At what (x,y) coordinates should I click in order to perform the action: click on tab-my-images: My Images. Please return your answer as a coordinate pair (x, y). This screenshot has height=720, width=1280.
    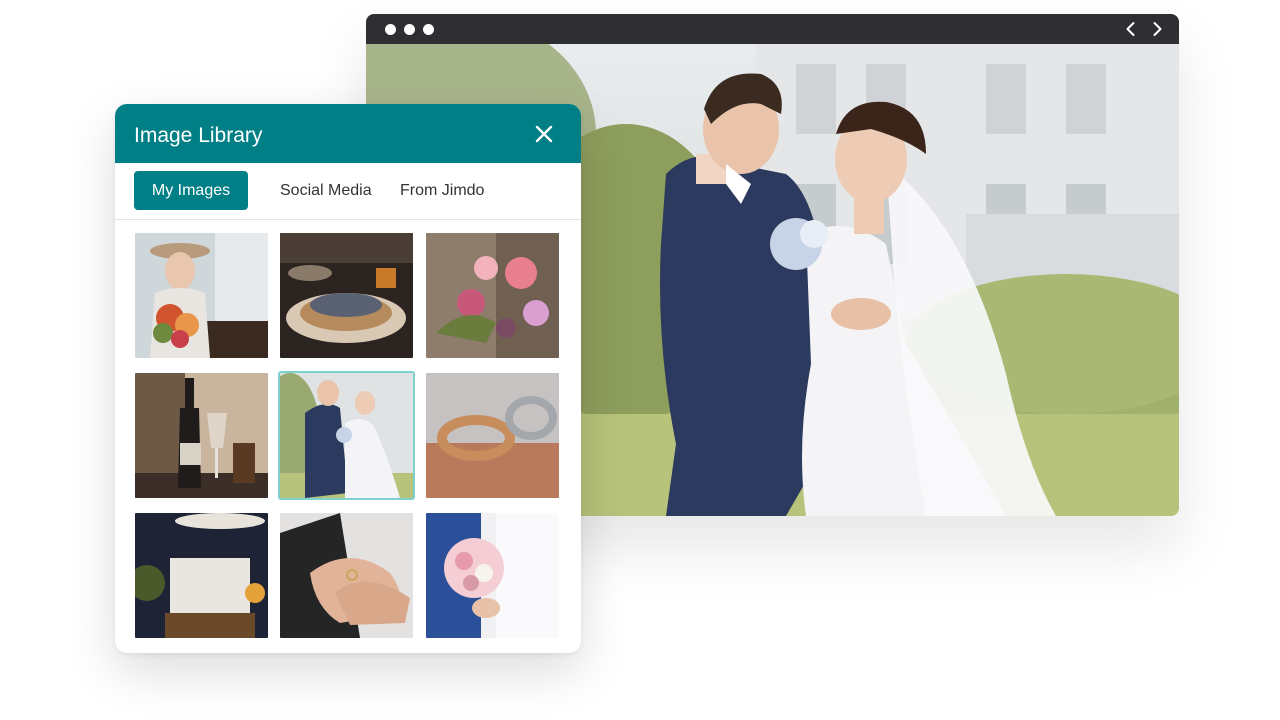
    Looking at the image, I should click on (191, 190).